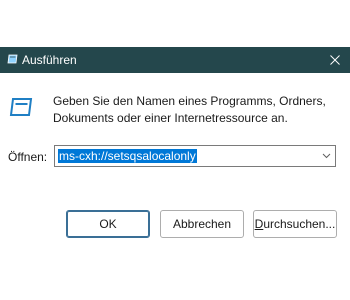  I want to click on ok-button: OK, so click(108, 224).